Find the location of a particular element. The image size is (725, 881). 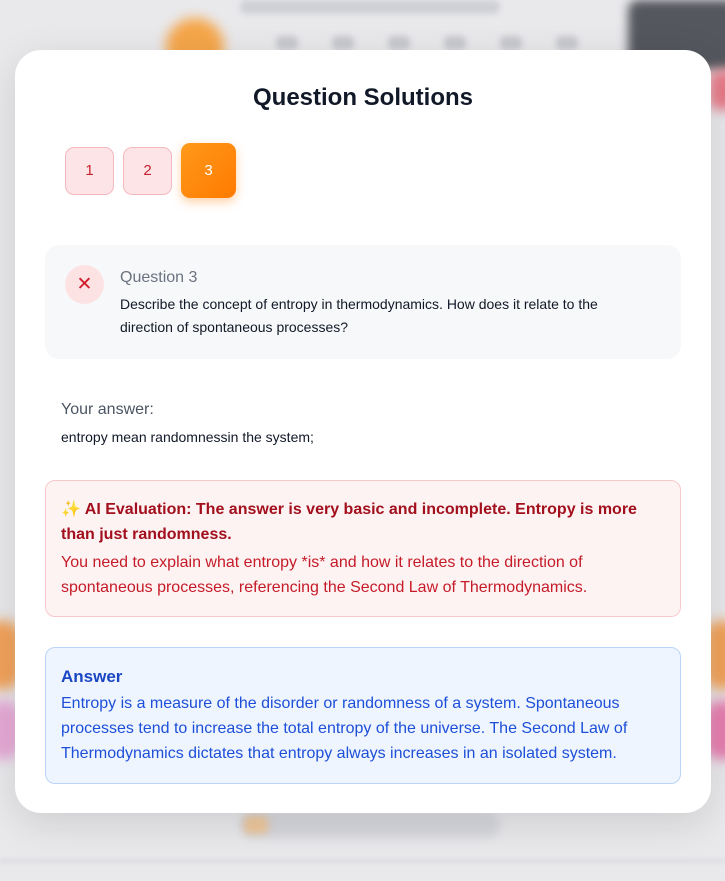

question-tab-2: 2 is located at coordinates (147, 170).